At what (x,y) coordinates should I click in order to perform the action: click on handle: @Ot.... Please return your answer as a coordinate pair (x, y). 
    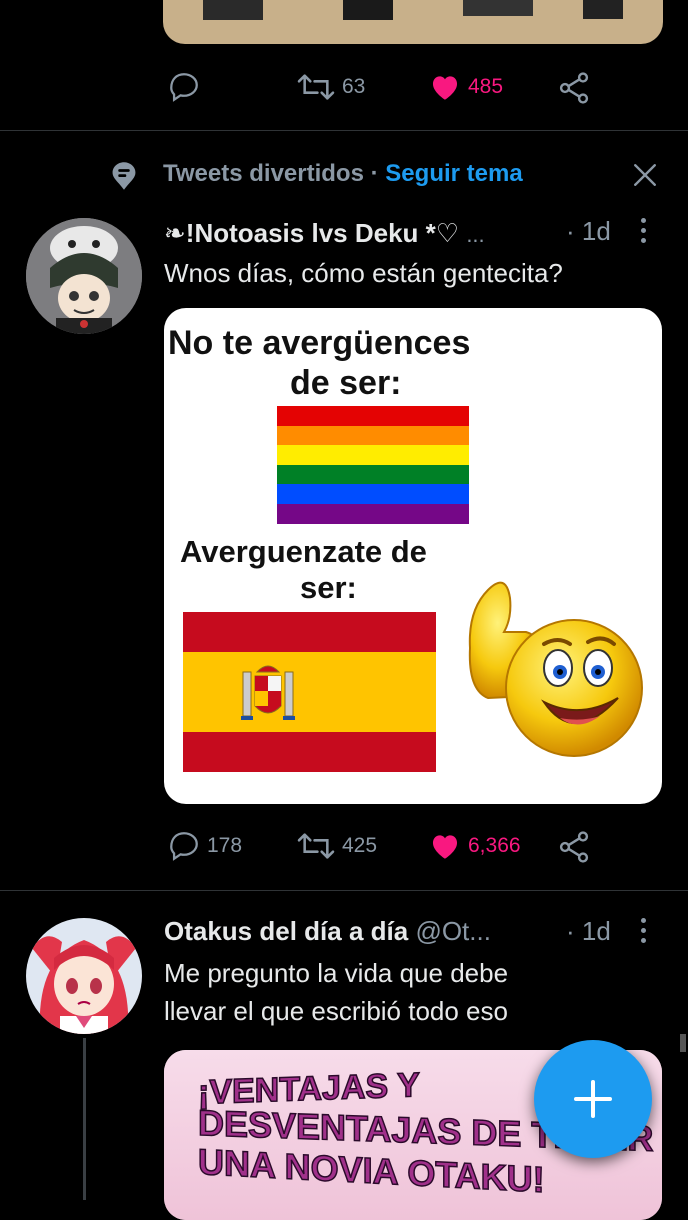
    Looking at the image, I should click on (453, 931).